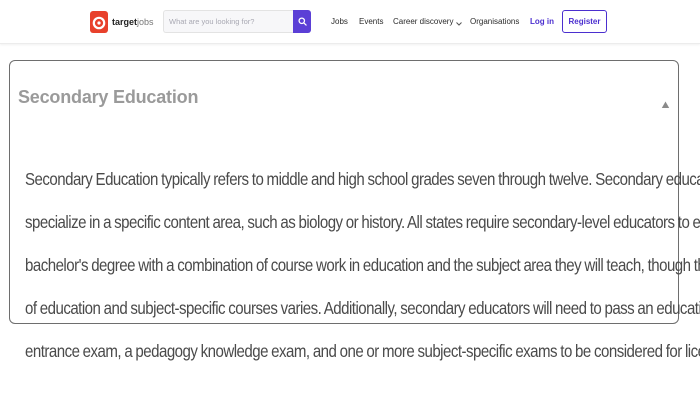 The width and height of the screenshot is (700, 400). I want to click on search-bar, so click(237, 21).